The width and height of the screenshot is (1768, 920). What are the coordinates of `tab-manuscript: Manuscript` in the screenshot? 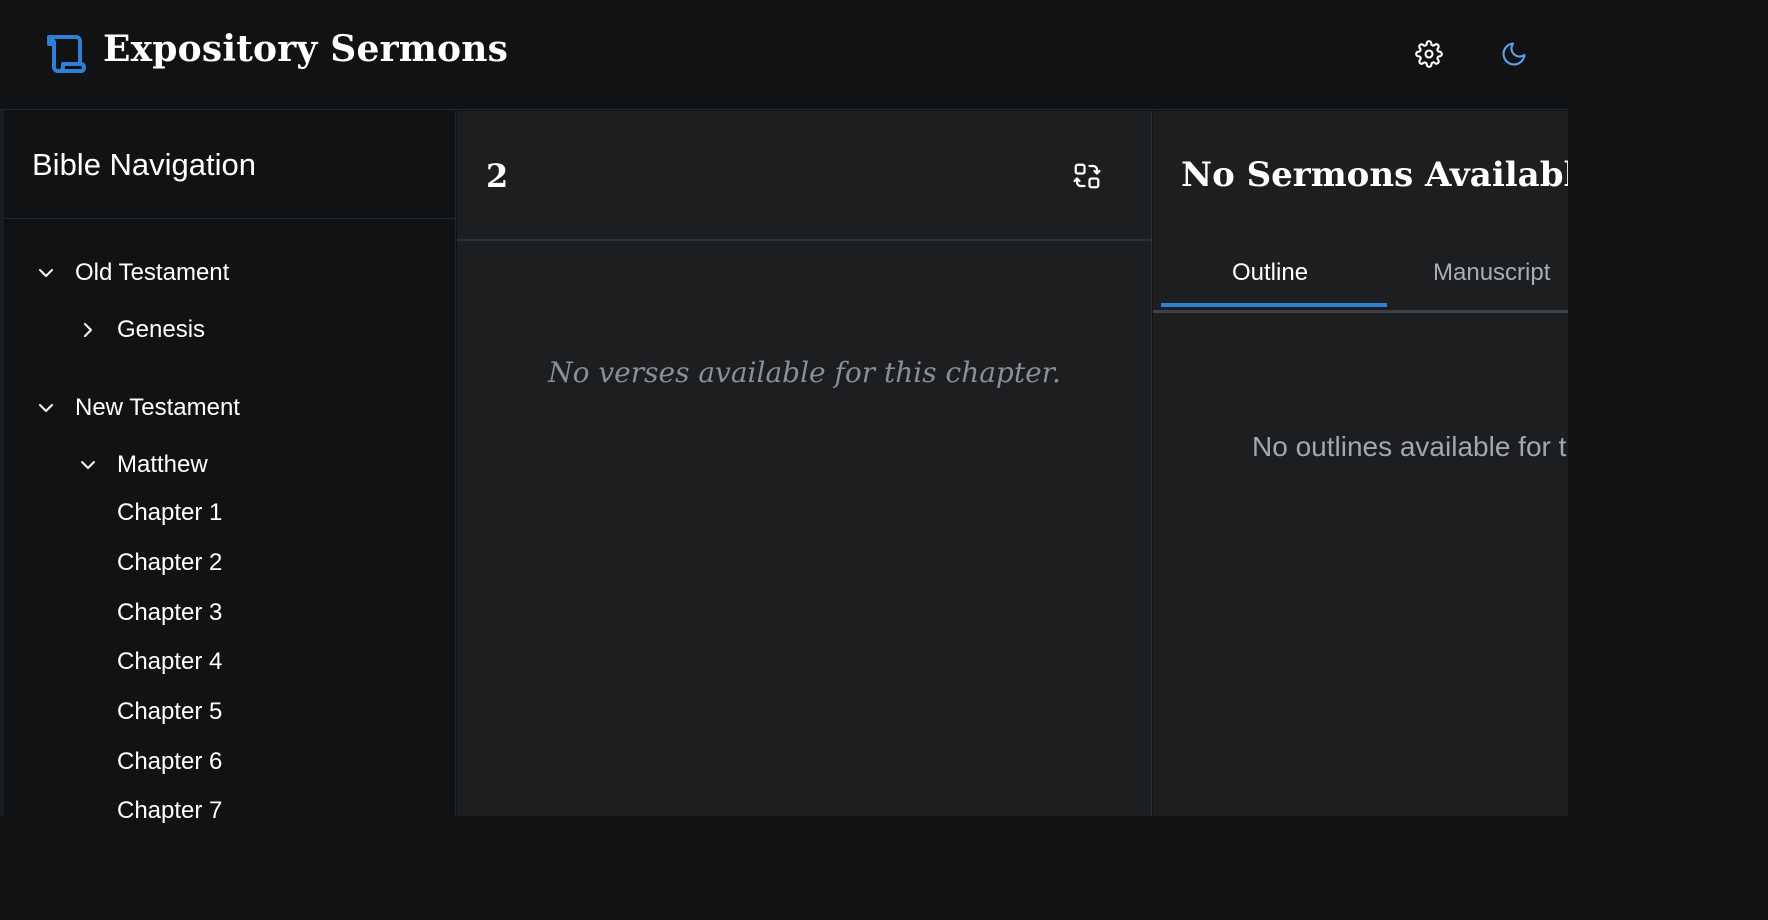 It's located at (1491, 273).